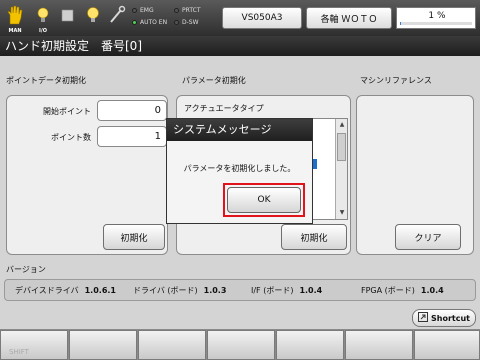 Image resolution: width=480 pixels, height=360 pixels. I want to click on version-heading: バージョン, so click(26, 269).